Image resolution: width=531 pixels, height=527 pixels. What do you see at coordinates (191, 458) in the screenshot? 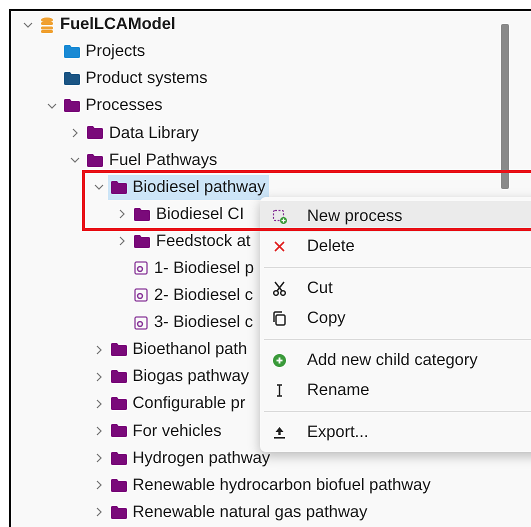
I see `tree-item: Hydrogen pathway` at bounding box center [191, 458].